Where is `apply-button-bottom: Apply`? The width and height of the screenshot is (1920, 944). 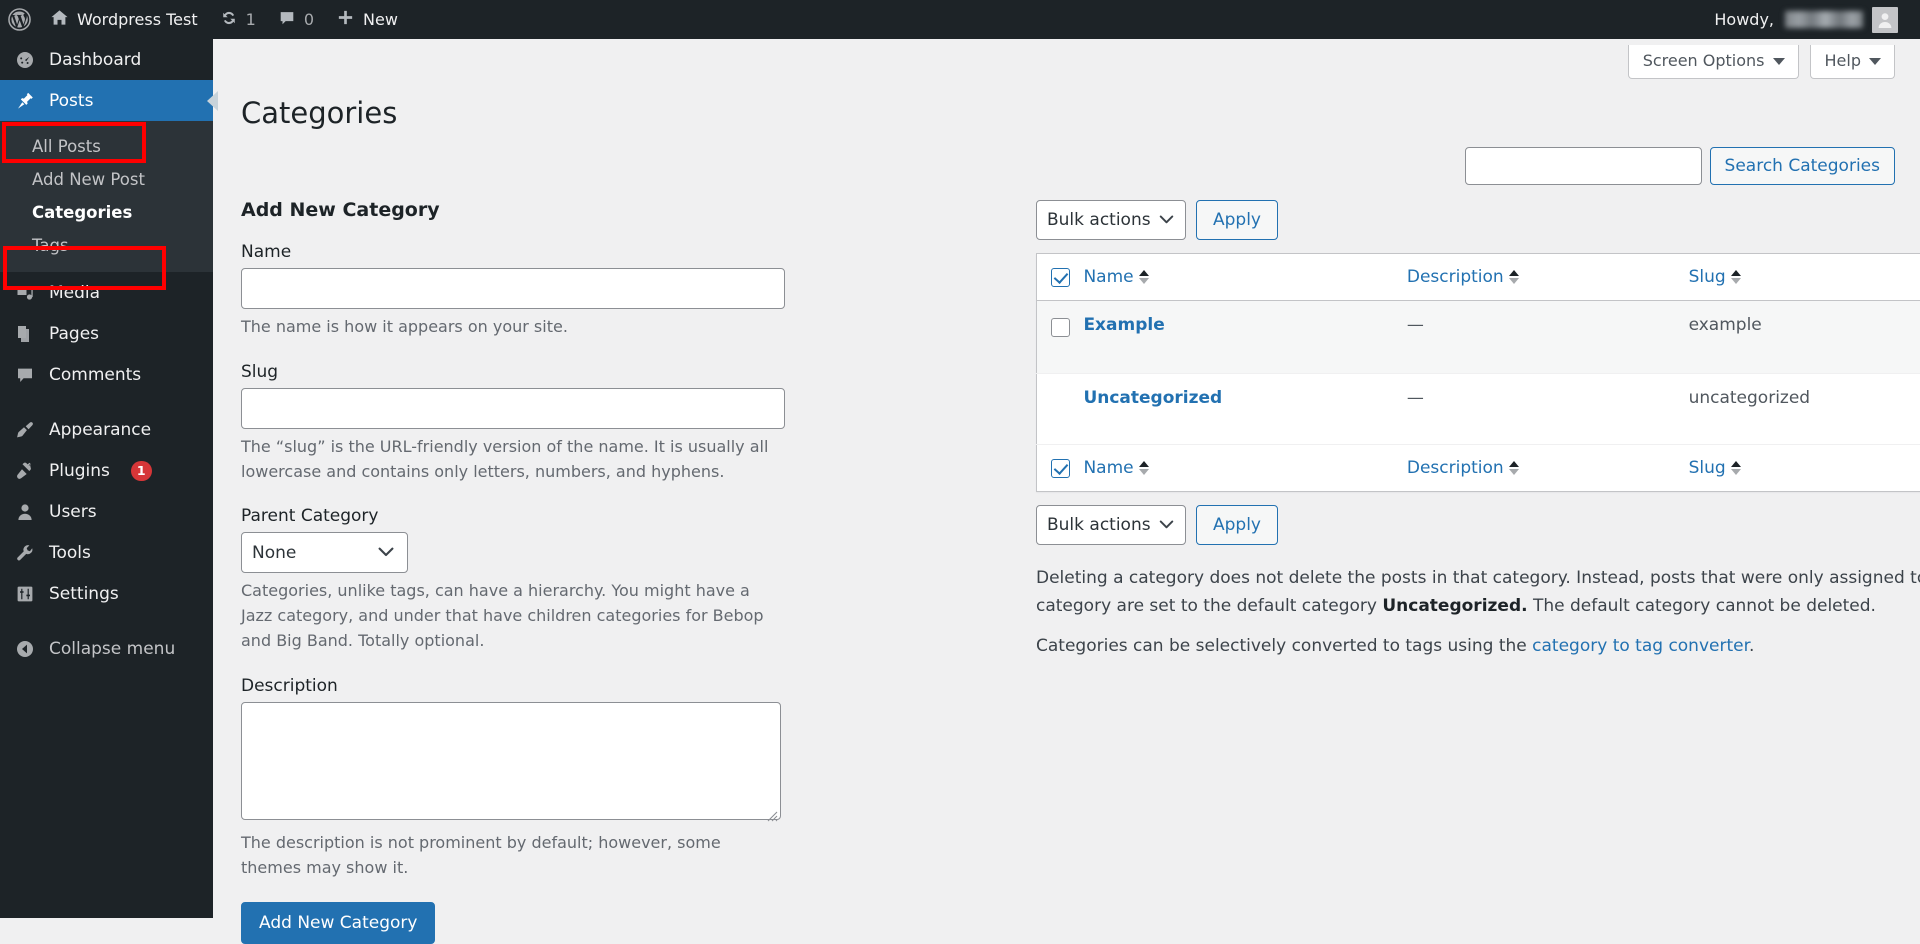
apply-button-bottom: Apply is located at coordinates (1237, 525).